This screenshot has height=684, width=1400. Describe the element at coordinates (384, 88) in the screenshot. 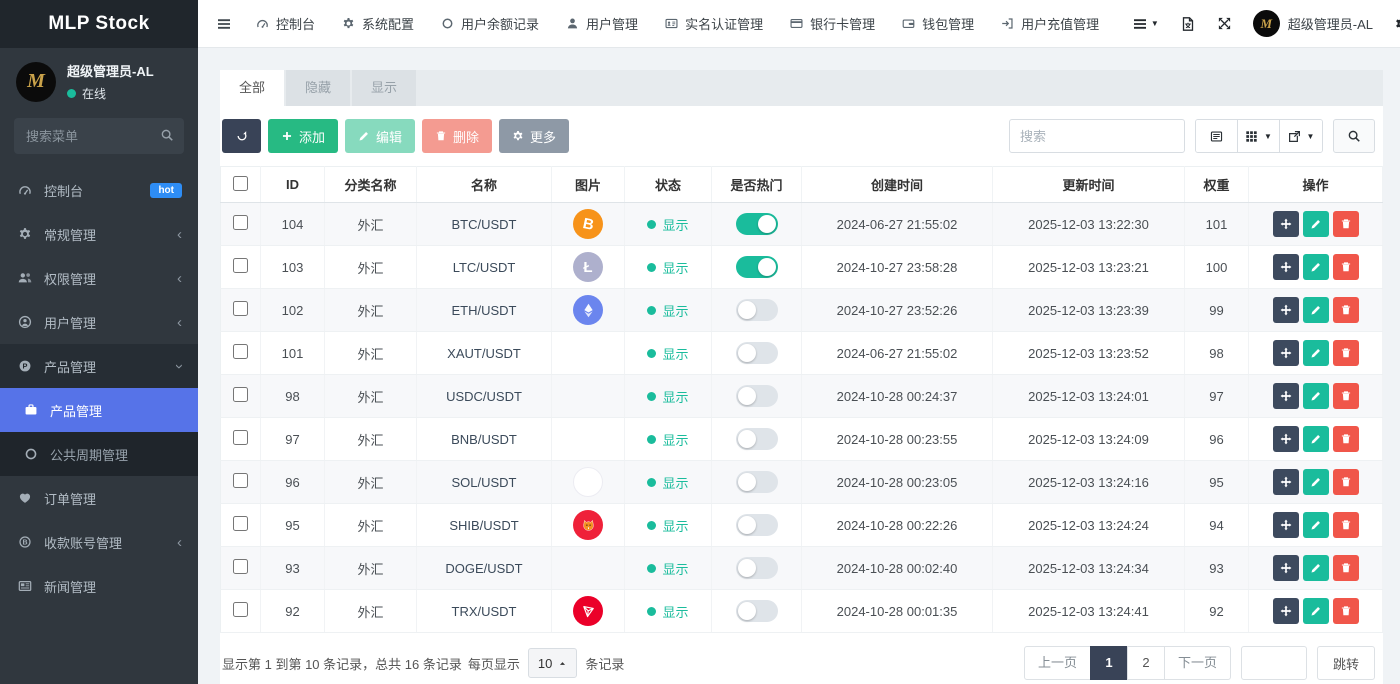

I see `tab-shown: 显示` at that location.